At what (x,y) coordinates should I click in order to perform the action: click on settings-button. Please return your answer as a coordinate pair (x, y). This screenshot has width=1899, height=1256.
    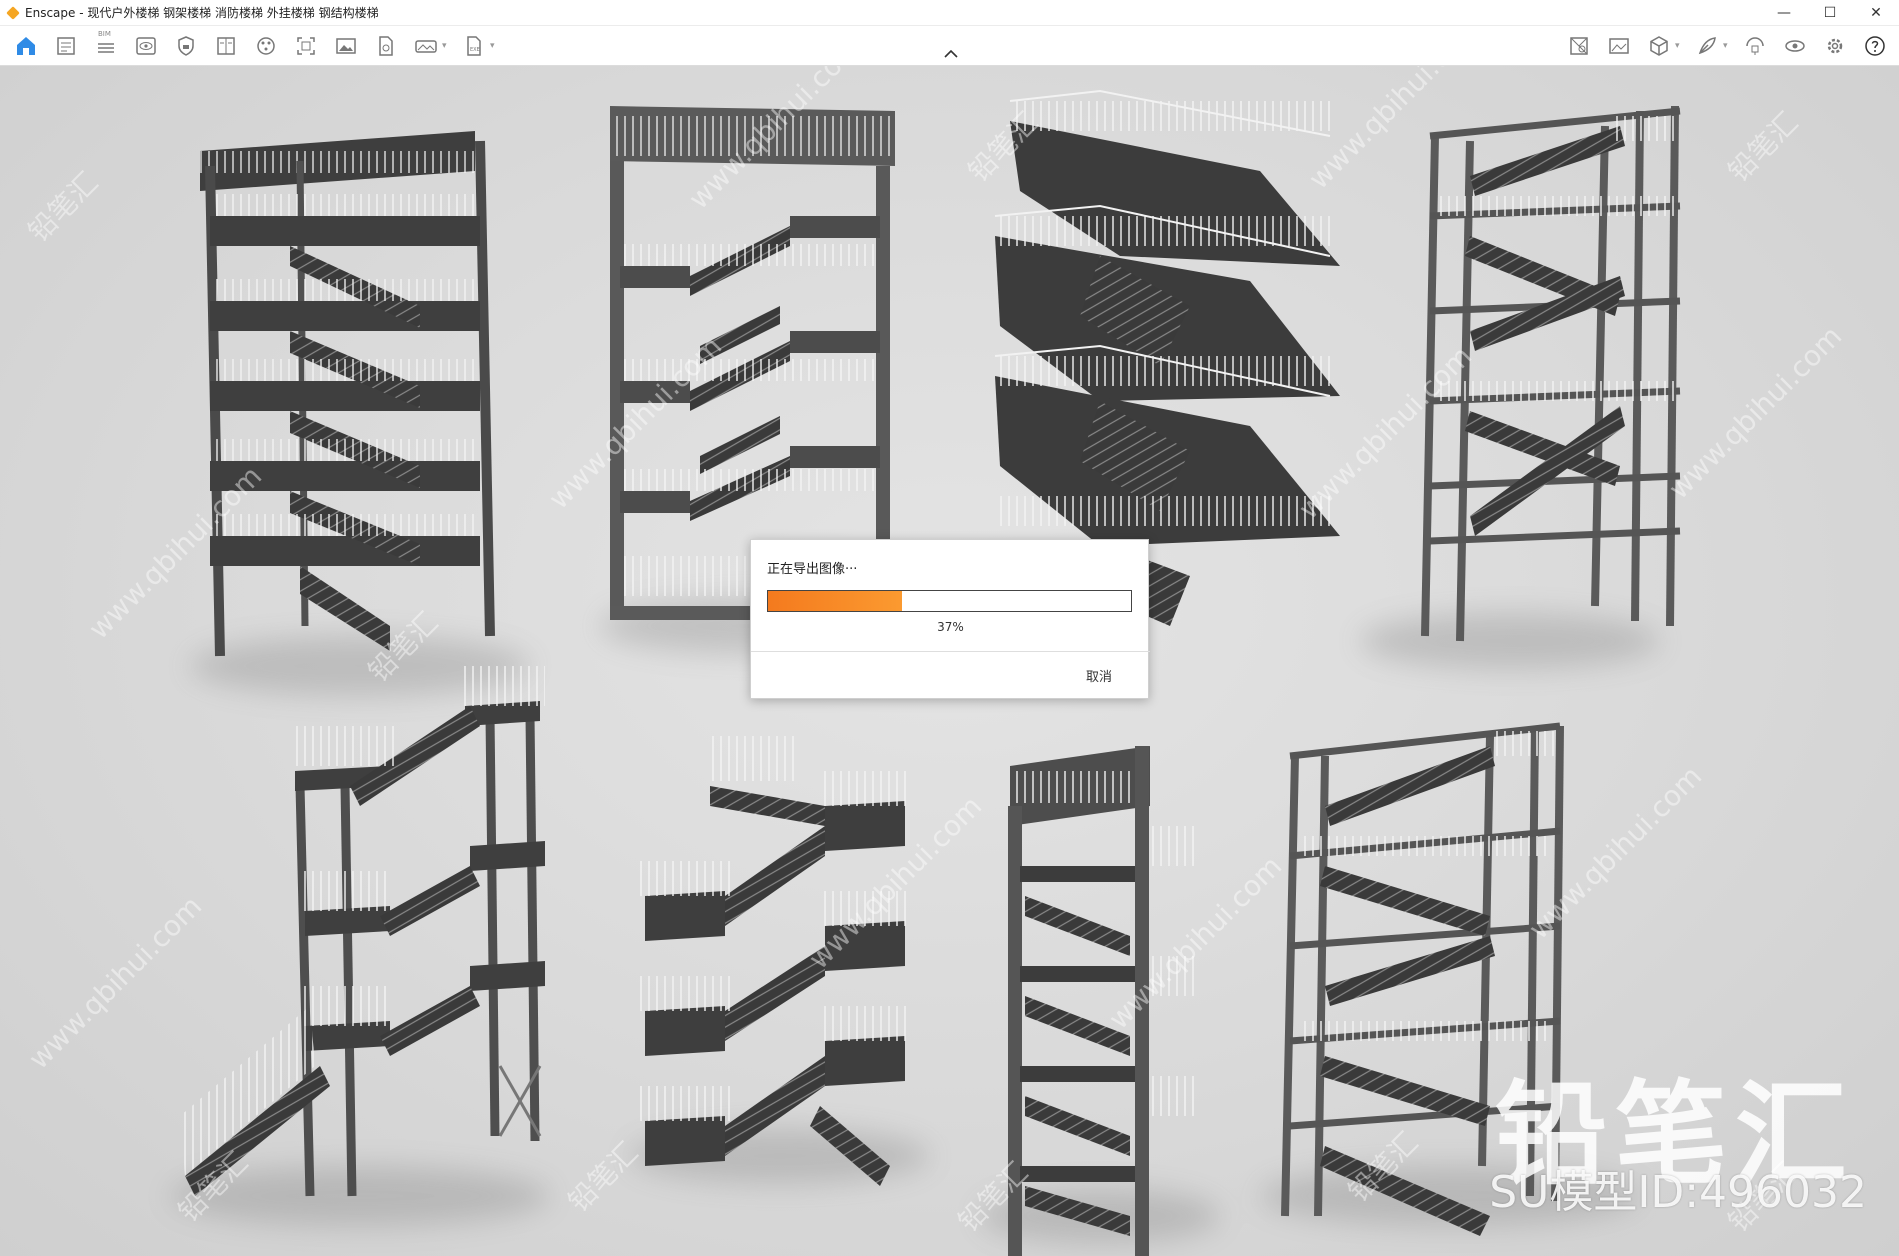
    Looking at the image, I should click on (1835, 46).